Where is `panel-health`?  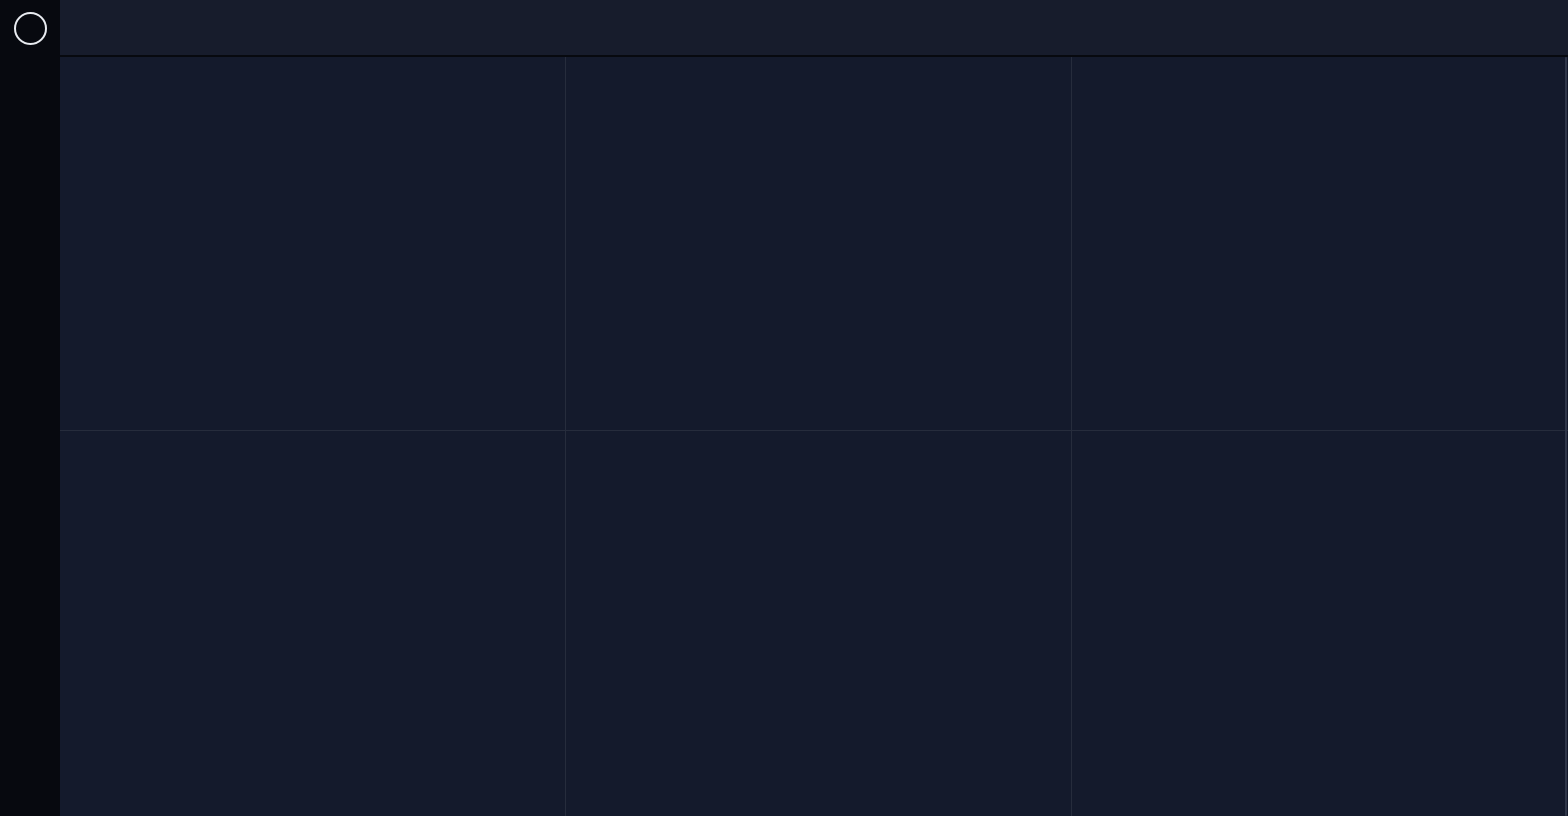
panel-health is located at coordinates (312, 243).